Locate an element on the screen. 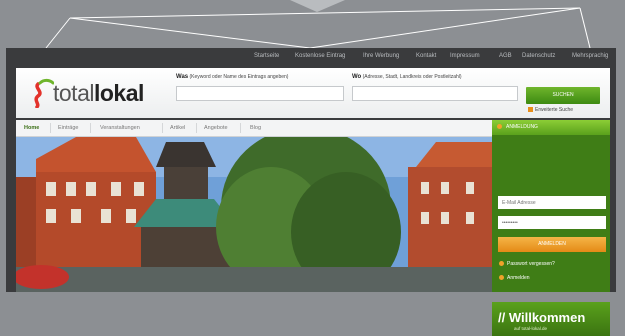 The width and height of the screenshot is (625, 336). register-link: Anmelden is located at coordinates (514, 278).